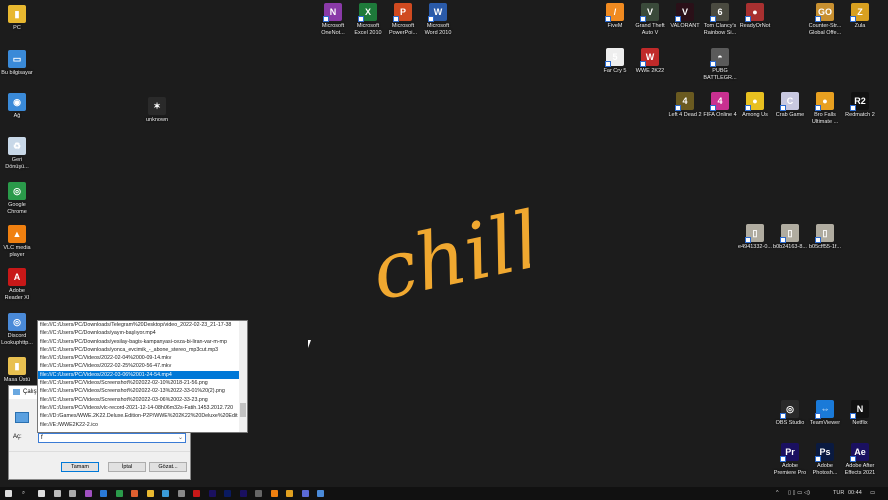 The width and height of the screenshot is (888, 500). What do you see at coordinates (17, 106) in the screenshot?
I see `desktop-icon: ◉ Ağ` at bounding box center [17, 106].